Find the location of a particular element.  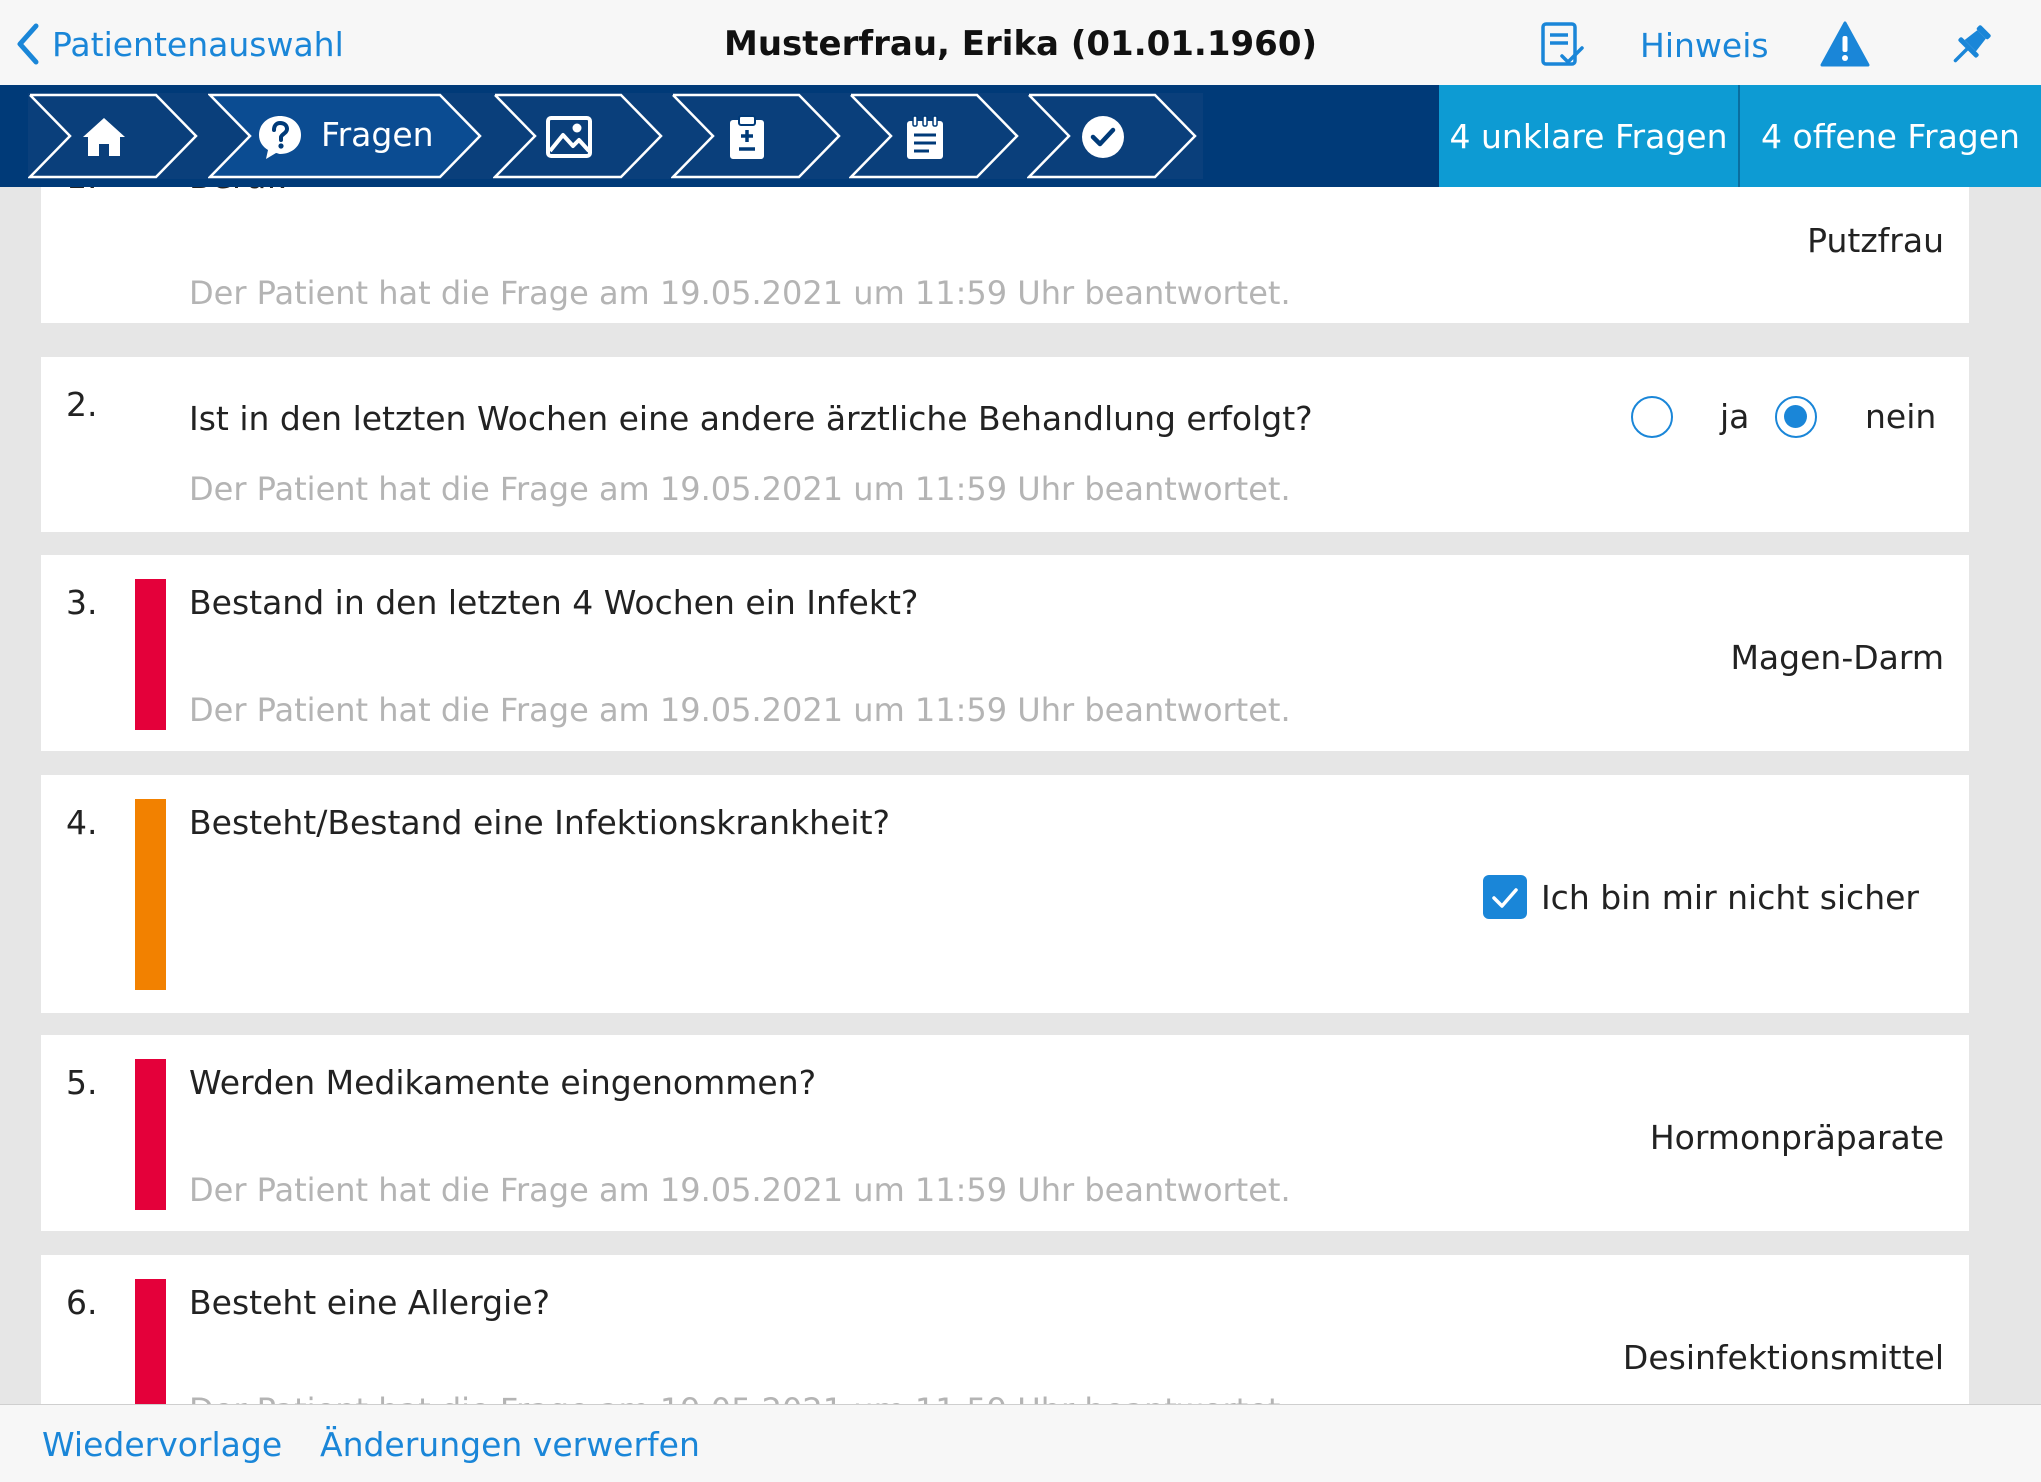

resubmit-button: Wiedervorlage is located at coordinates (162, 1444).